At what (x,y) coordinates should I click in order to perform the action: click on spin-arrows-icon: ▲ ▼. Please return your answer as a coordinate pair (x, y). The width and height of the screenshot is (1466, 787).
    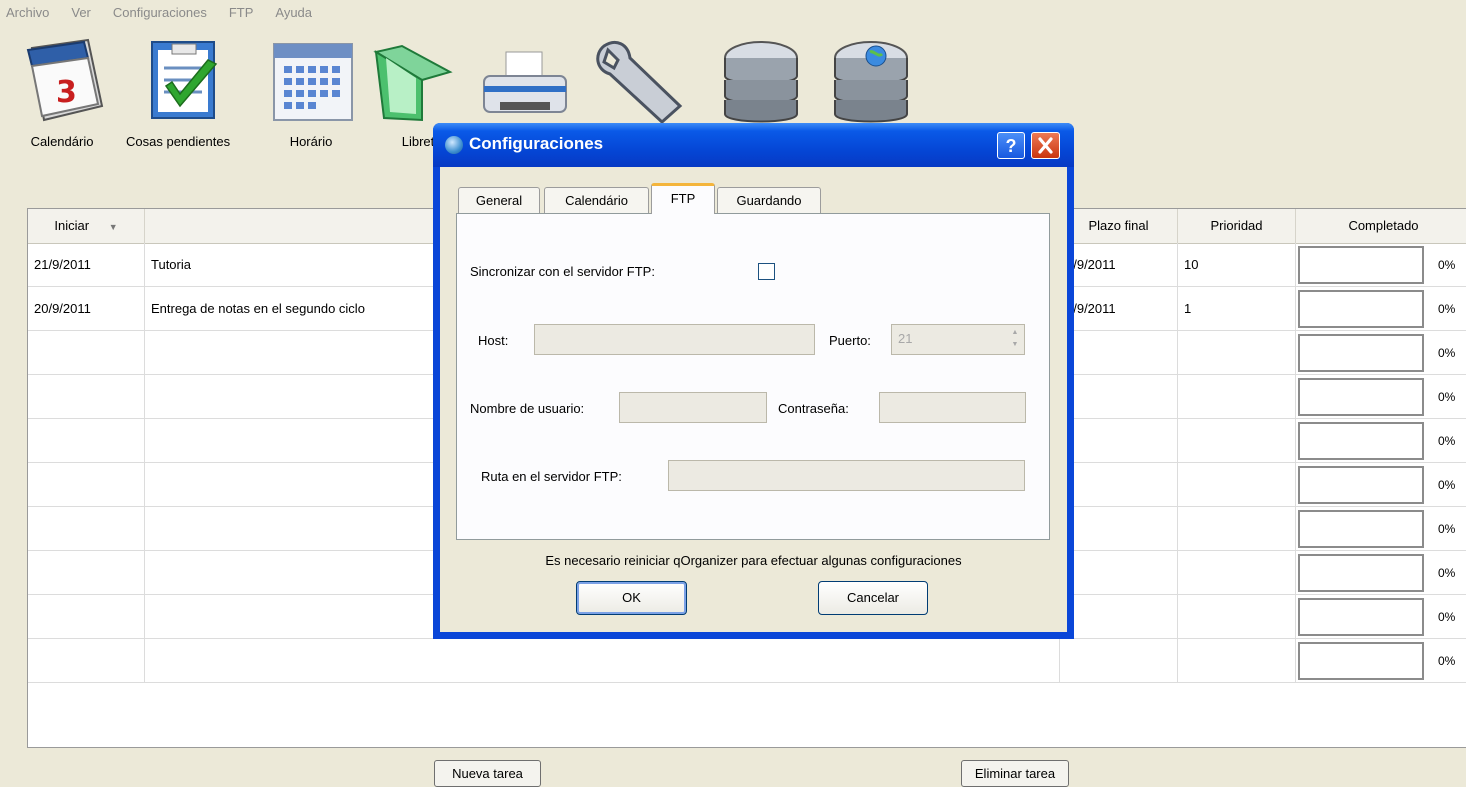
    Looking at the image, I should click on (1015, 339).